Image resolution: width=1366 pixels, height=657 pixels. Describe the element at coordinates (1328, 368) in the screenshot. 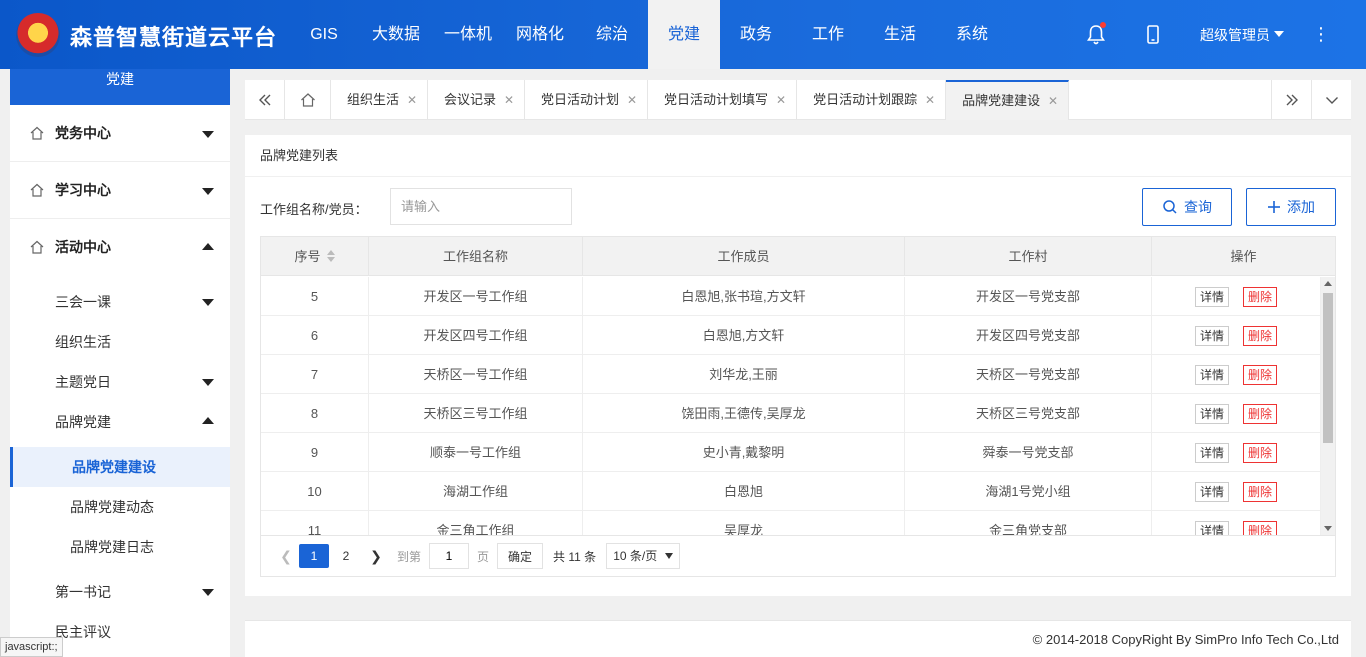

I see `scrollbar-thumb` at that location.